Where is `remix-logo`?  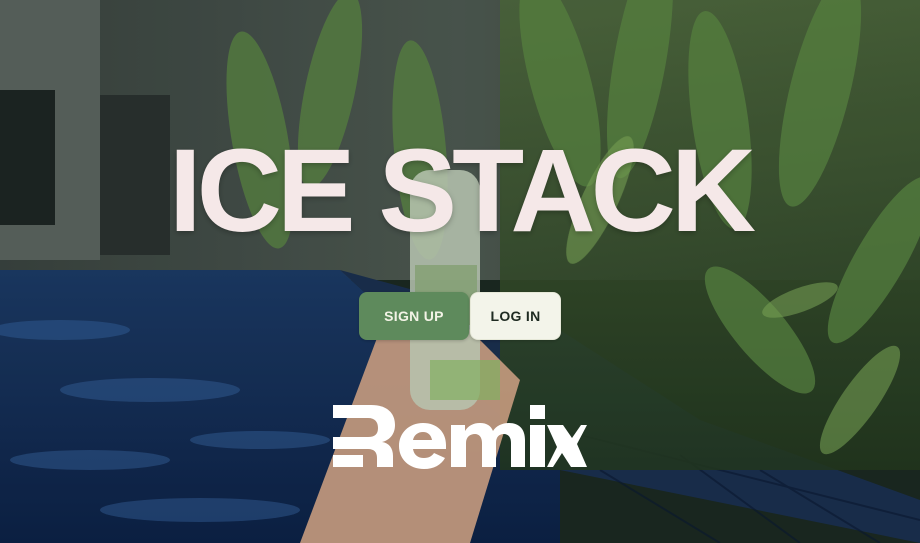 remix-logo is located at coordinates (460, 437).